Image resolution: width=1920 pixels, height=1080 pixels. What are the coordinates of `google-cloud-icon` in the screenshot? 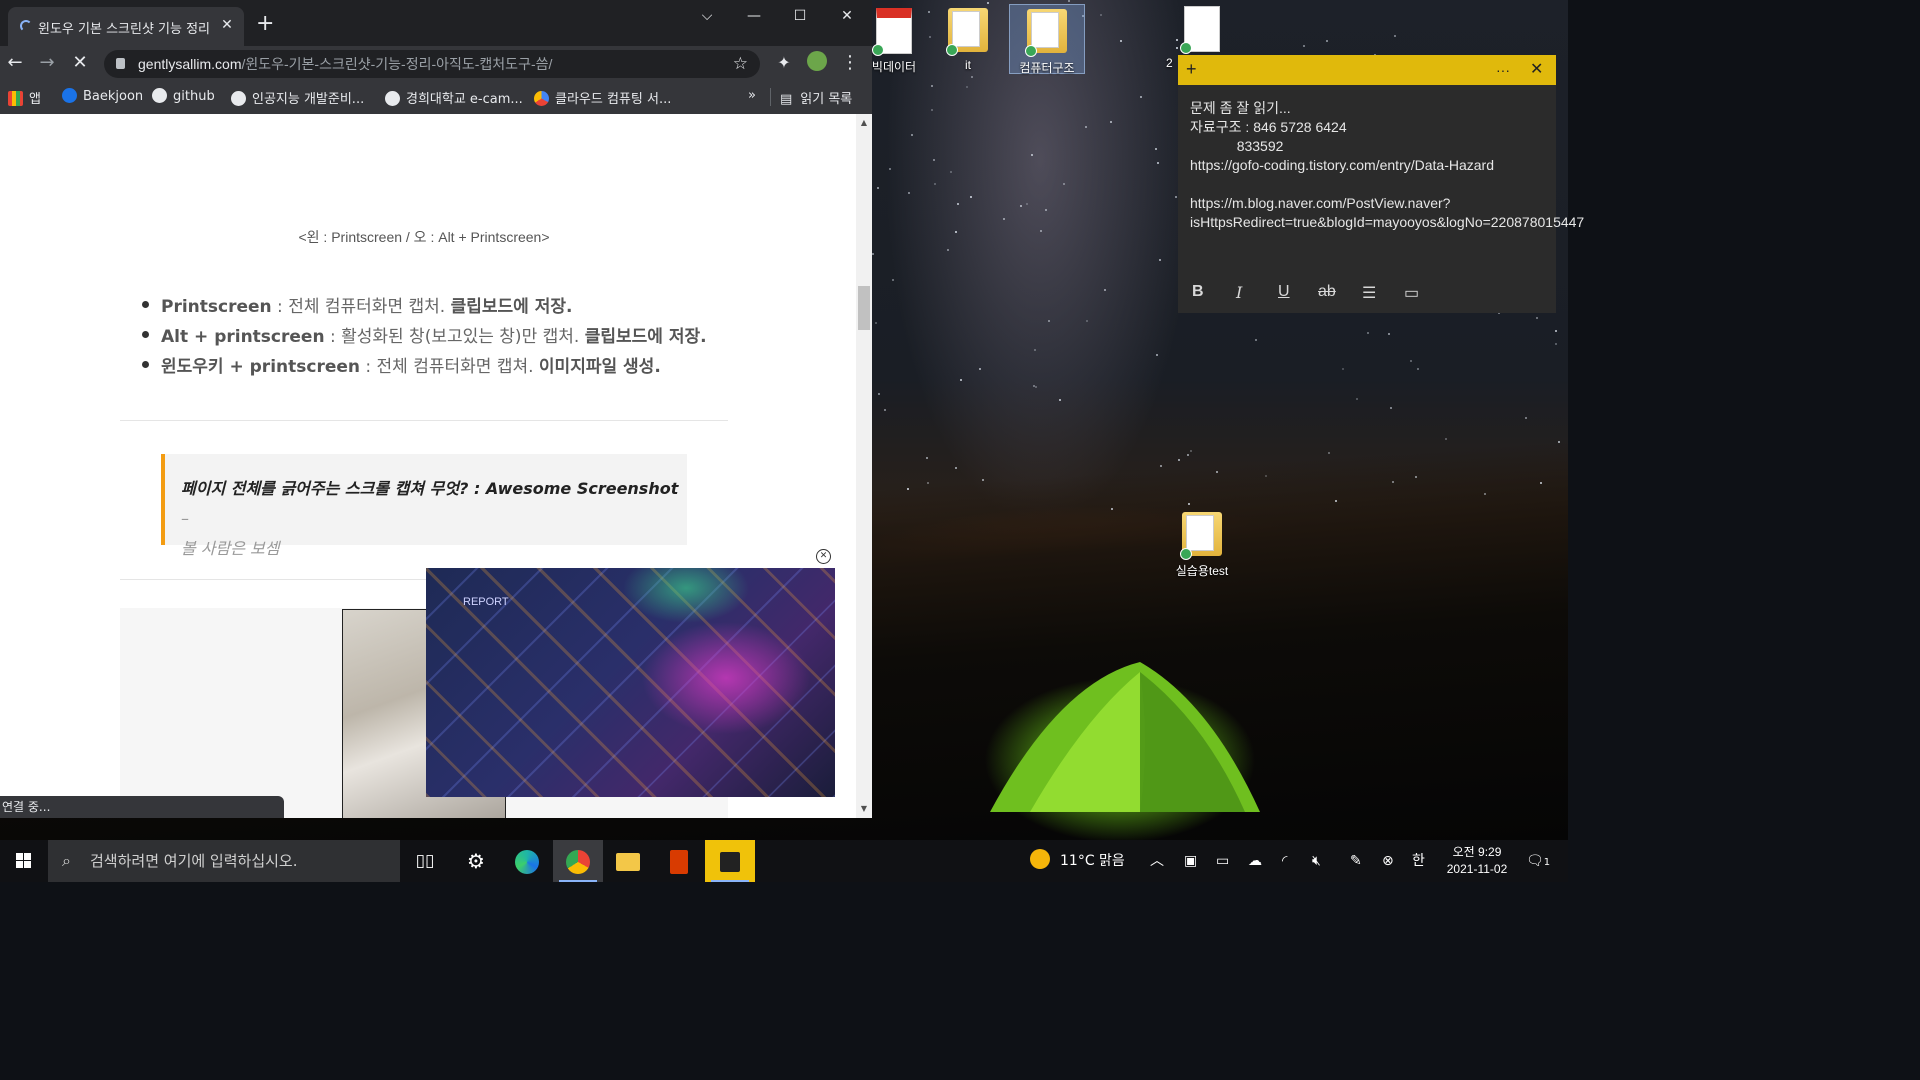 It's located at (541, 98).